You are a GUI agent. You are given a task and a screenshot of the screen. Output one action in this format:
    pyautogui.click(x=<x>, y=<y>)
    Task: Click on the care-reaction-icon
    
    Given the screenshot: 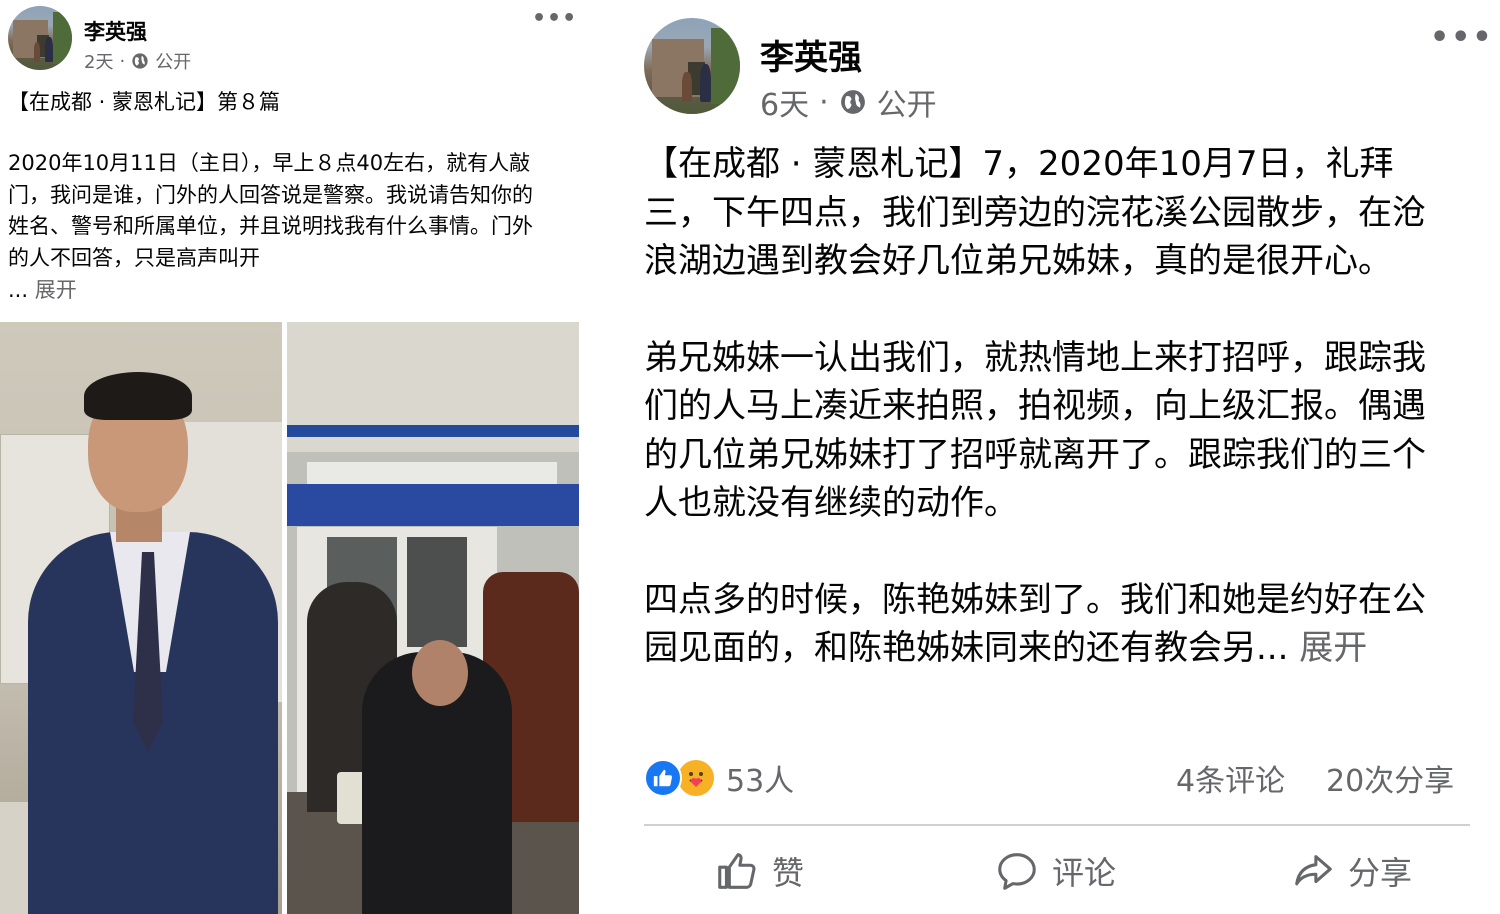 What is the action you would take?
    pyautogui.click(x=696, y=778)
    